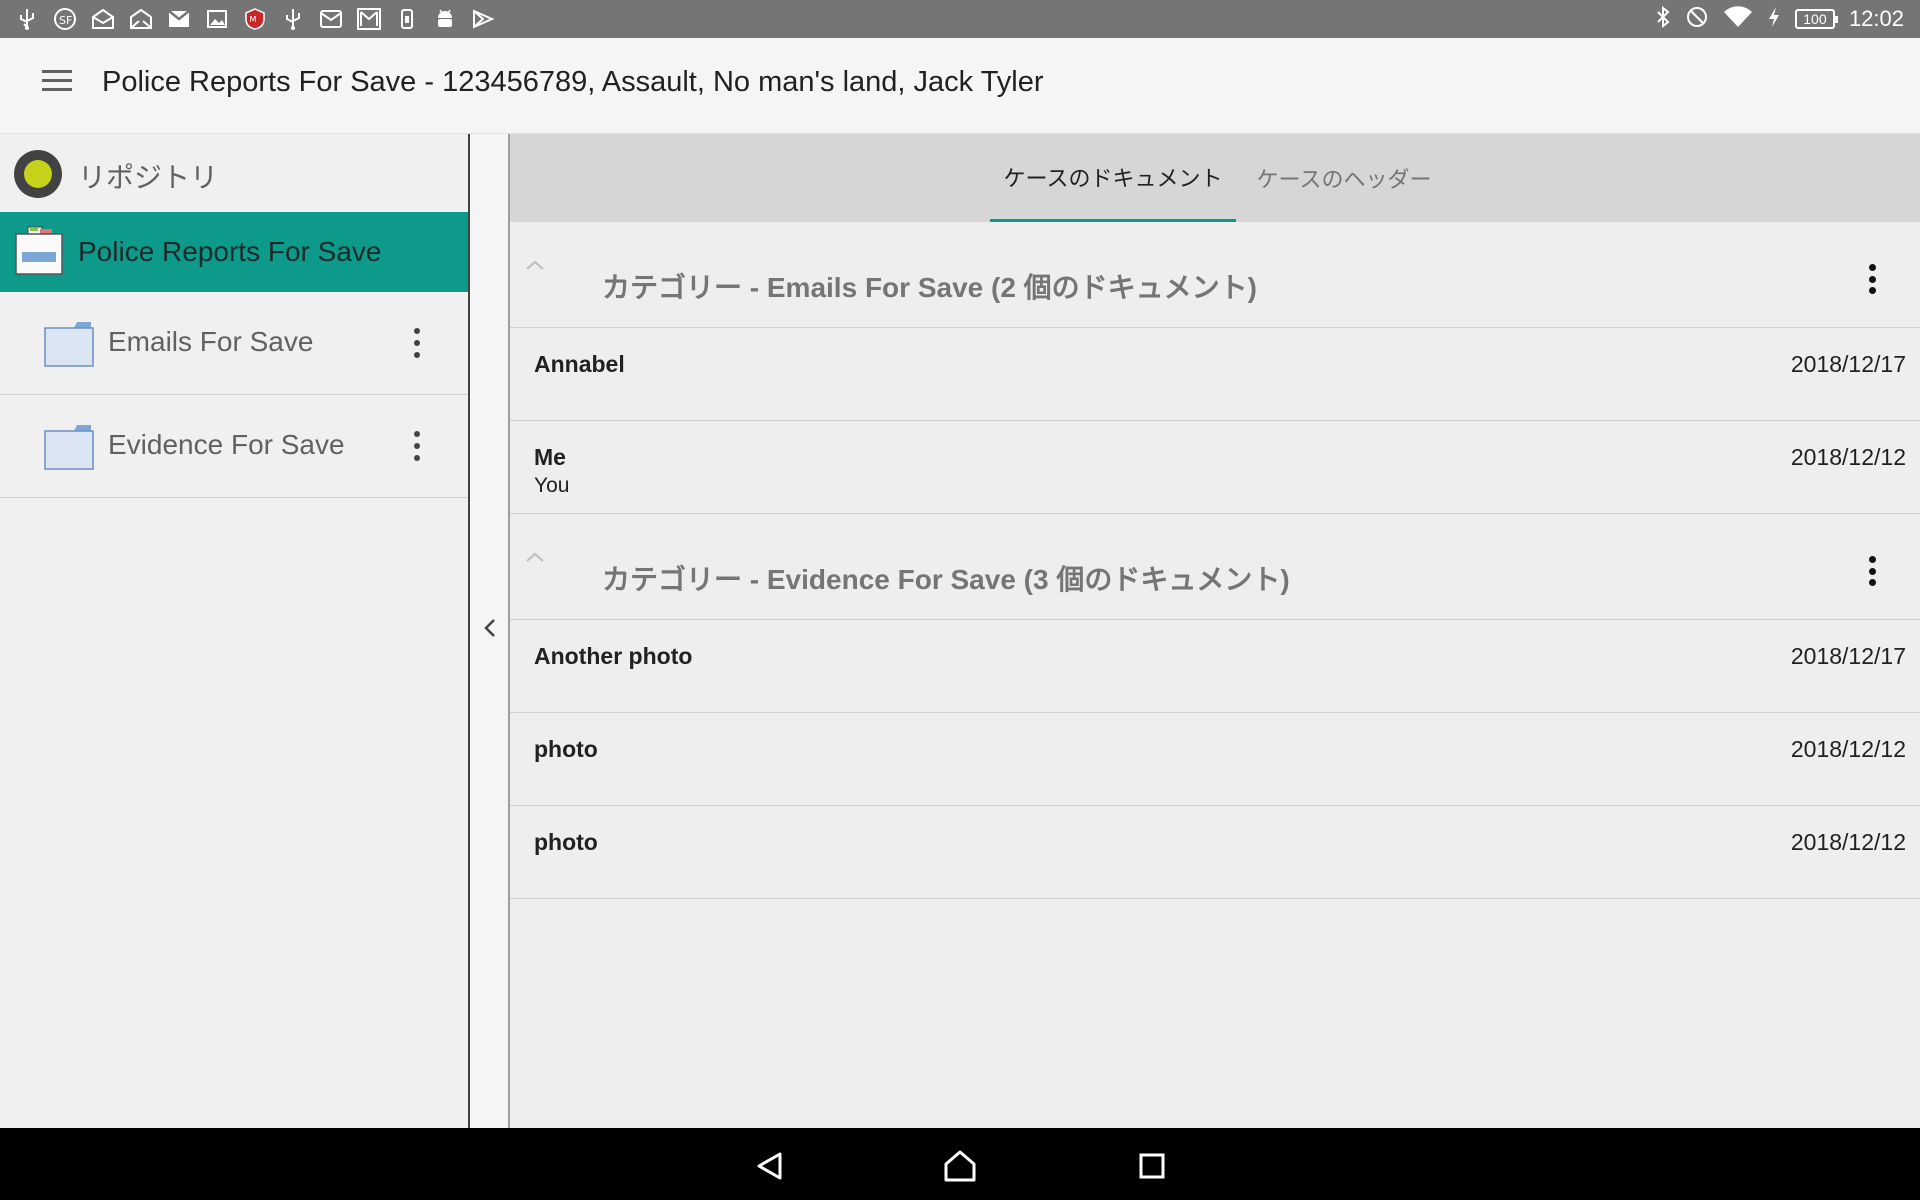  Describe the element at coordinates (226, 444) in the screenshot. I see `sidebar-item-label: Evidence For Save` at that location.